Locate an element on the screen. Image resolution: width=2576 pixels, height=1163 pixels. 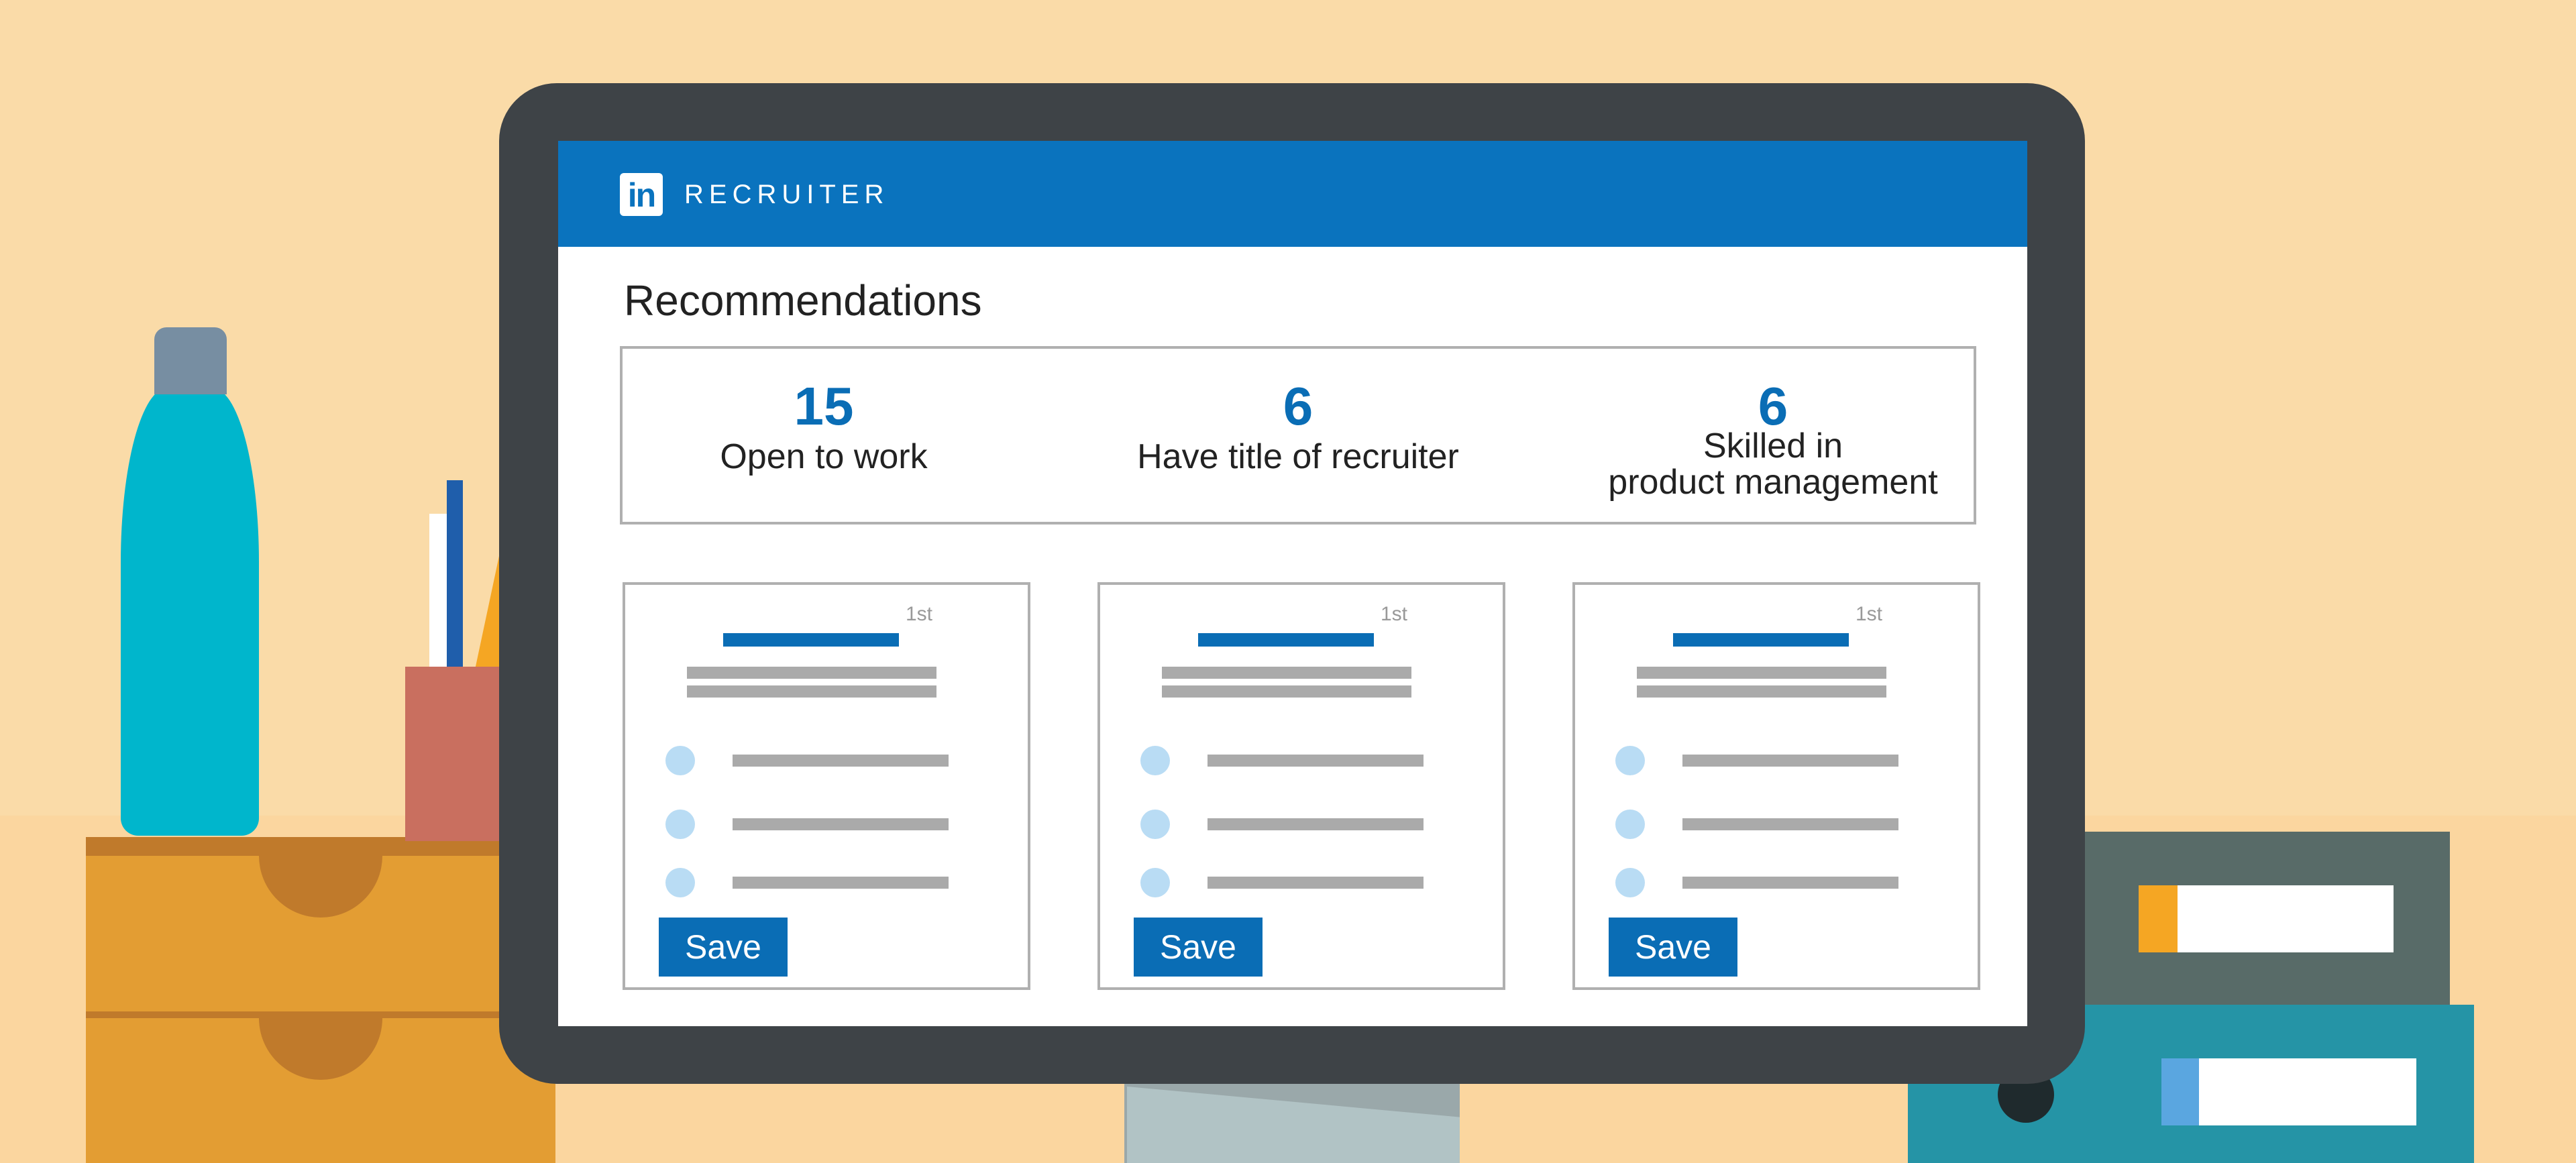
stat-skilled-product-management: 6 Skilled in product management is located at coordinates (1773, 438).